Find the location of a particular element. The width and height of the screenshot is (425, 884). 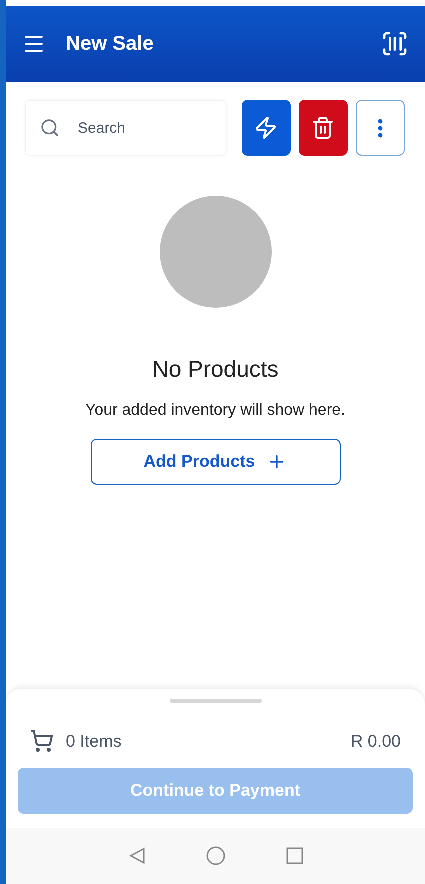

header-title: New Sale is located at coordinates (110, 44).